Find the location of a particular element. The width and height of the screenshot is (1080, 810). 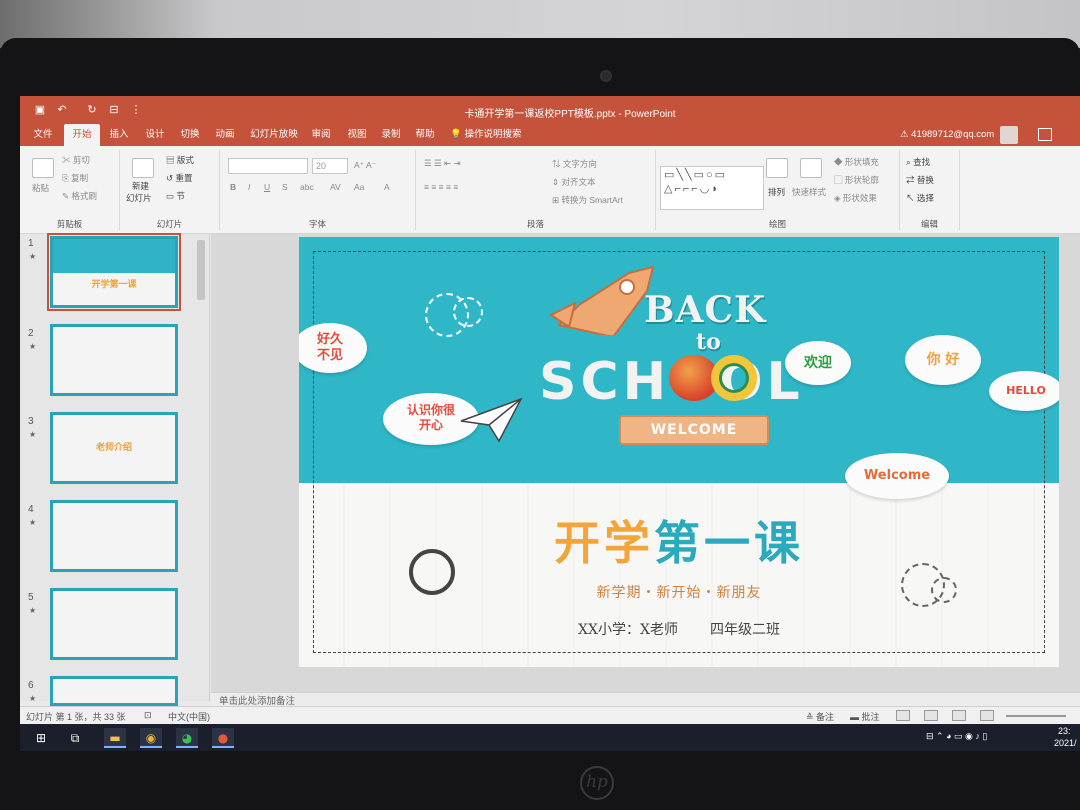

section-button: ▭ 节 is located at coordinates (175, 196).